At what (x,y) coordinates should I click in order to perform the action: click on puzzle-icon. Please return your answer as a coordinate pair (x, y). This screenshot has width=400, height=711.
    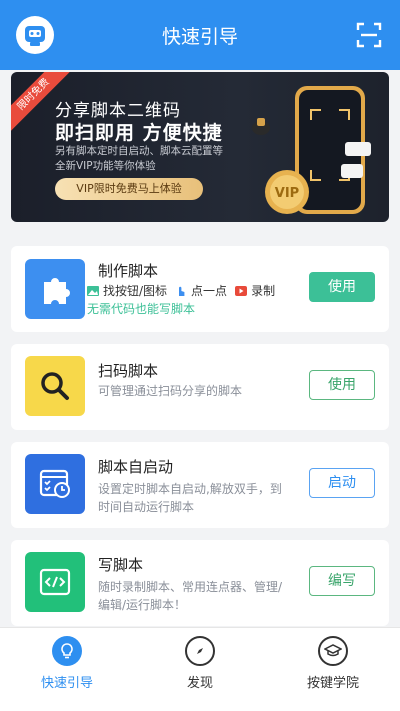
    Looking at the image, I should click on (55, 289).